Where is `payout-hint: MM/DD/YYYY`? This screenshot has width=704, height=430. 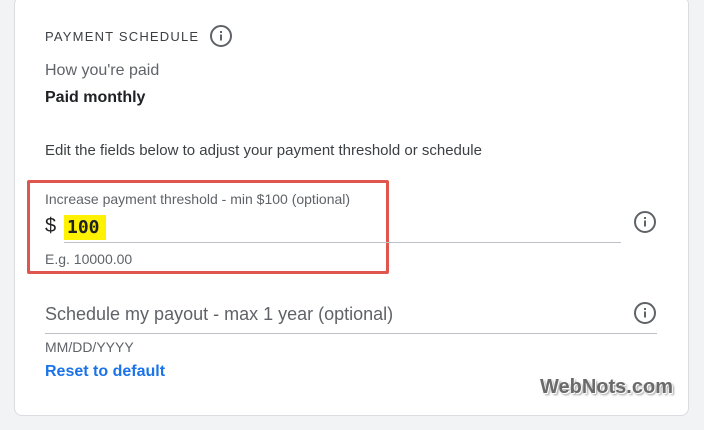
payout-hint: MM/DD/YYYY is located at coordinates (89, 347).